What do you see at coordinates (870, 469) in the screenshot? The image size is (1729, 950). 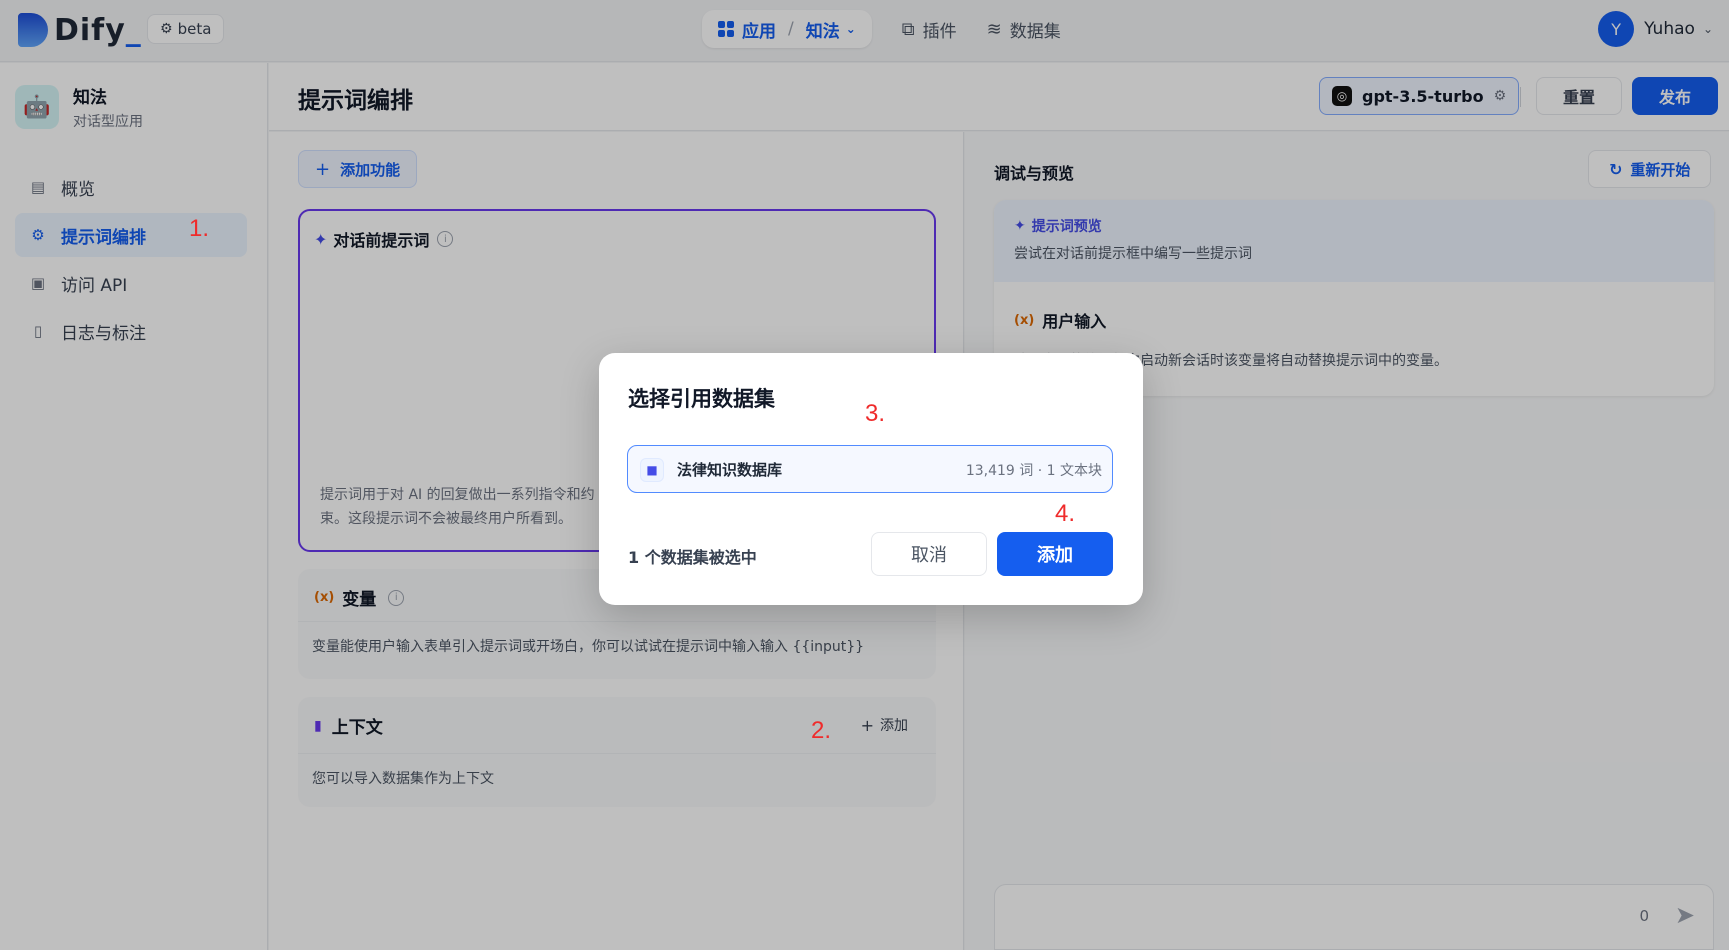 I see `dataset-list-item: ■ 法律知识数据库 13,419 词 · 1 文本块` at bounding box center [870, 469].